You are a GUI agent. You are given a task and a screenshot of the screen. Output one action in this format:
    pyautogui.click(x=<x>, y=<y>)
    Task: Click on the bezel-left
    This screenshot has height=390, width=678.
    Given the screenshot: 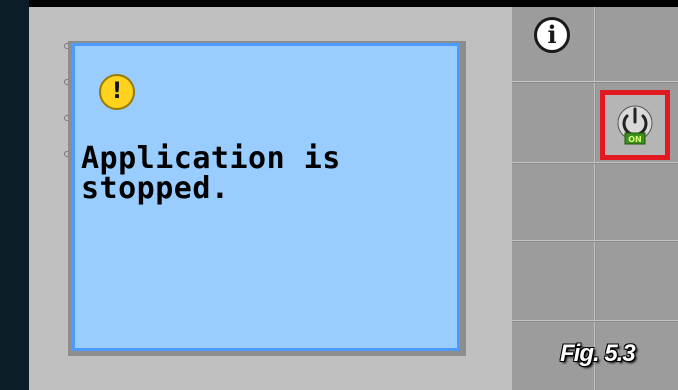 What is the action you would take?
    pyautogui.click(x=14, y=195)
    